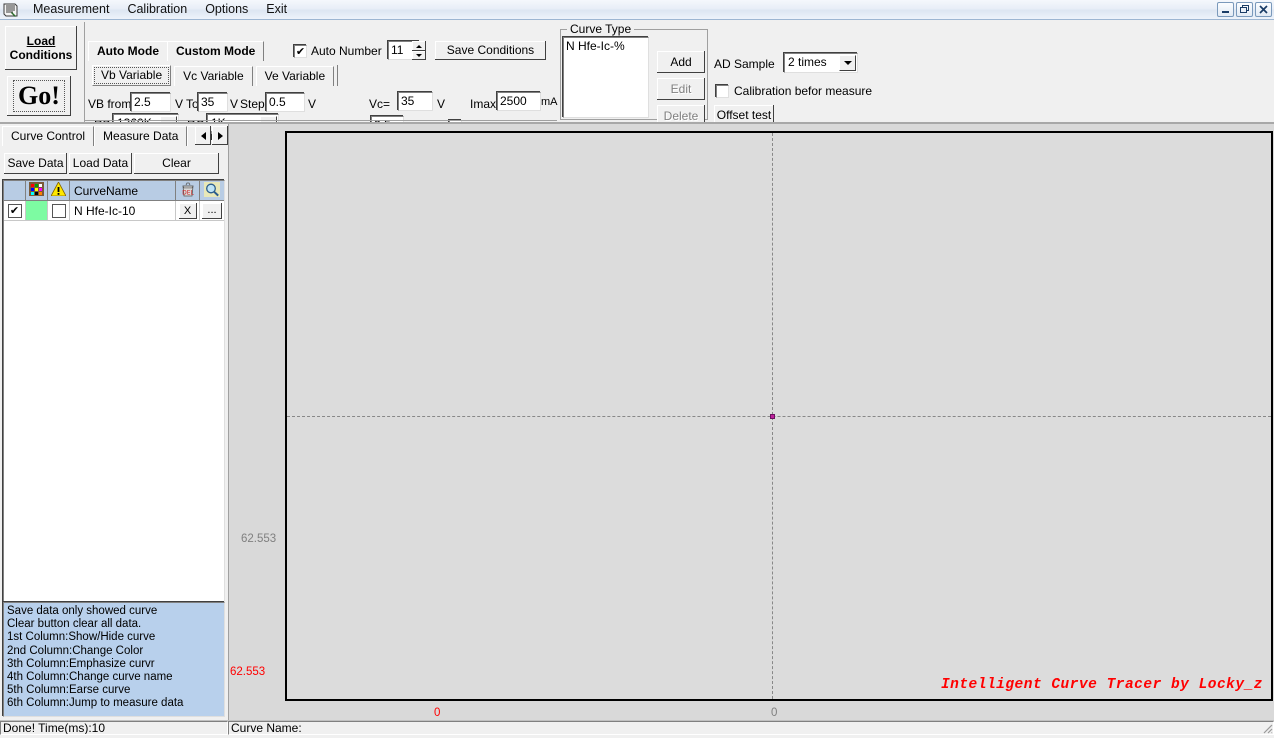 The height and width of the screenshot is (738, 1274). I want to click on auto-number-spinner, so click(419, 50).